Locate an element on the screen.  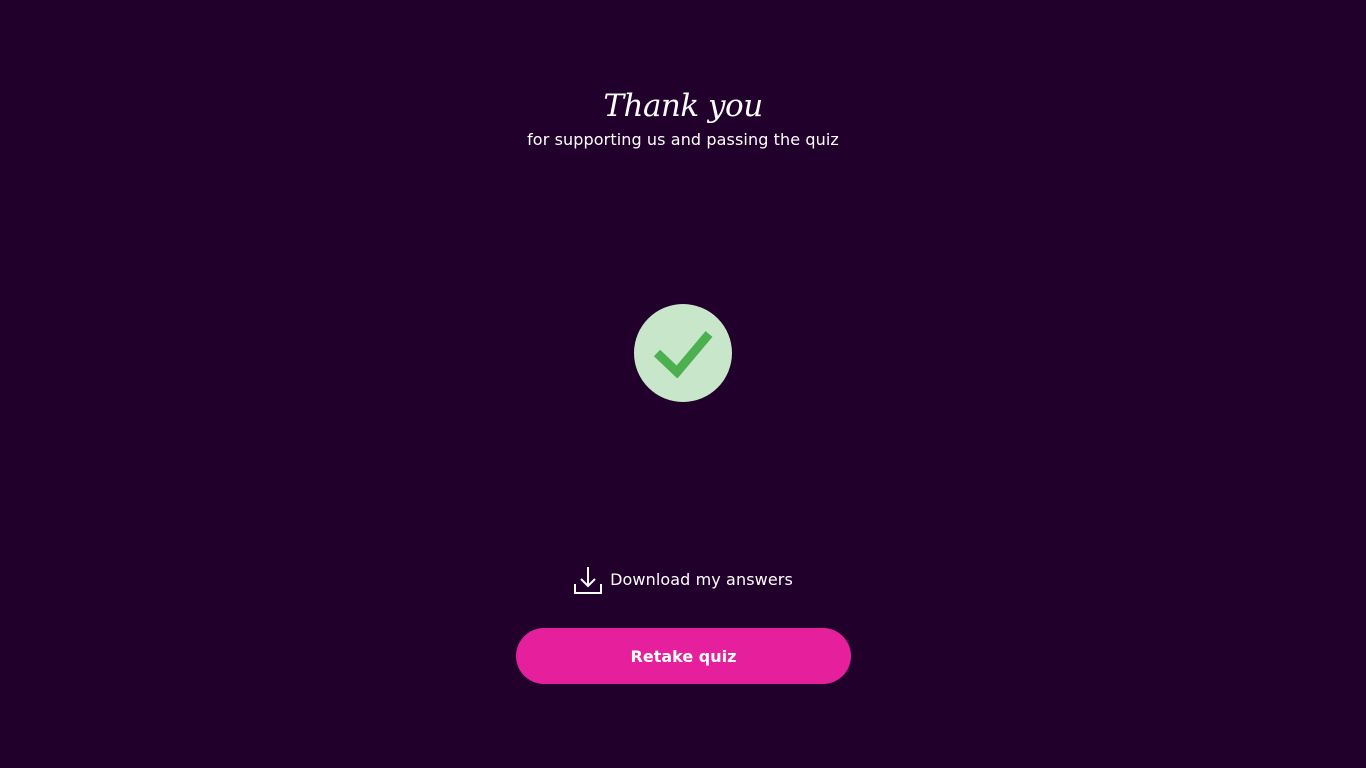
success-badge is located at coordinates (683, 353).